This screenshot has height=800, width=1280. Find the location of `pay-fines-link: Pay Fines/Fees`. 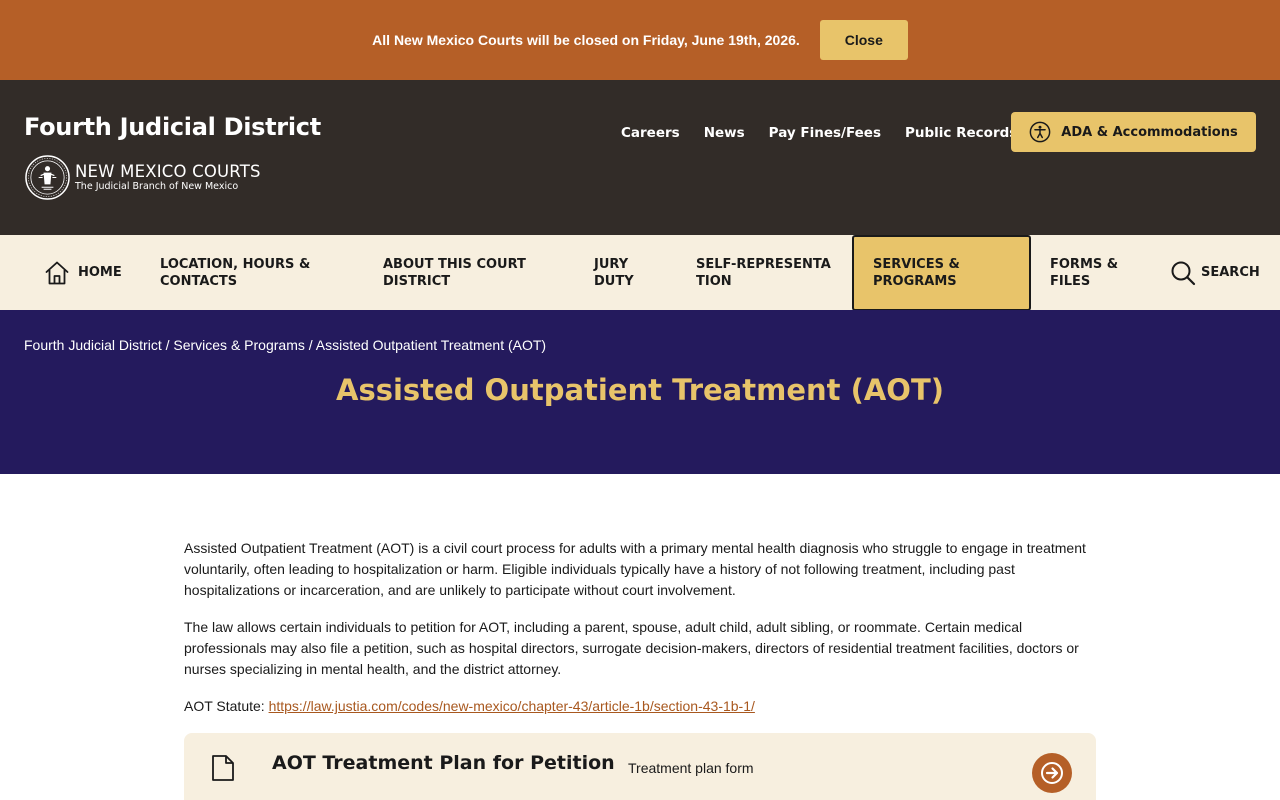

pay-fines-link: Pay Fines/Fees is located at coordinates (825, 133).